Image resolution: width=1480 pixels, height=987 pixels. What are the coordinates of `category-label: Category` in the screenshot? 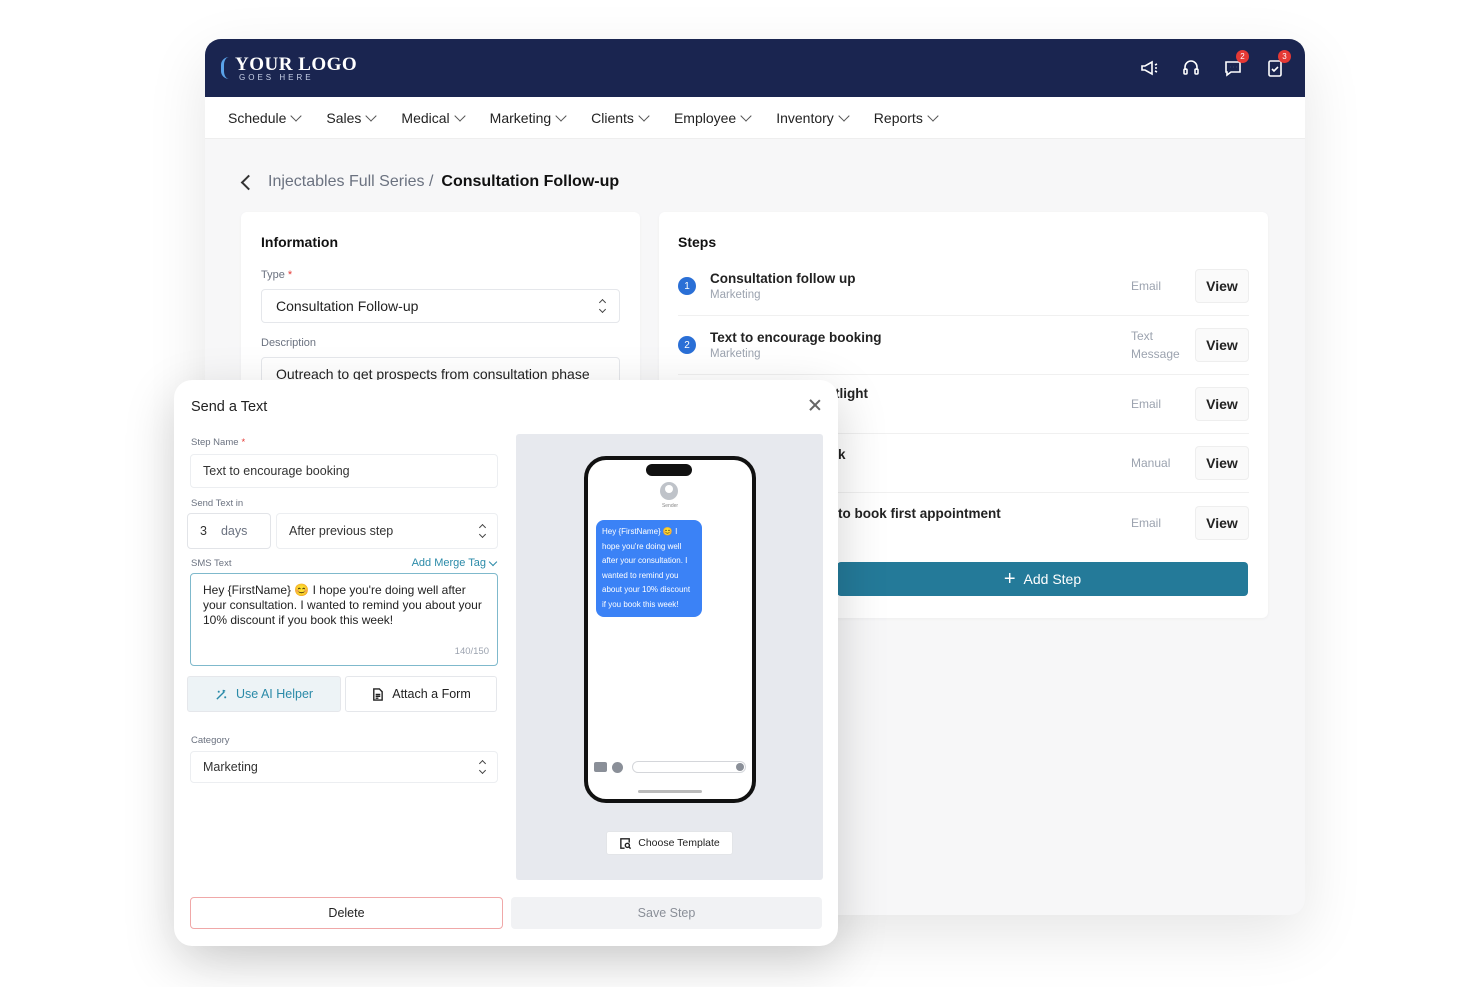 It's located at (210, 740).